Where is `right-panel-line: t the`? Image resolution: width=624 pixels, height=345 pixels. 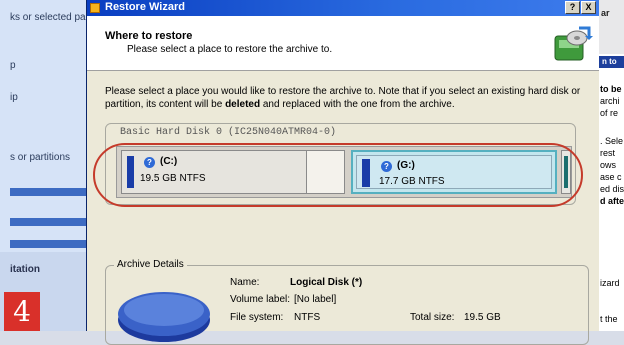 right-panel-line: t the is located at coordinates (609, 319).